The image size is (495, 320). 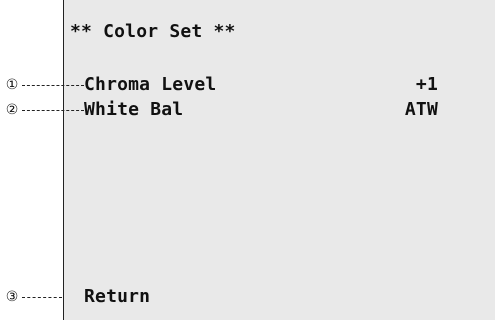 I want to click on white-bal-item: White Bal, so click(x=133, y=110).